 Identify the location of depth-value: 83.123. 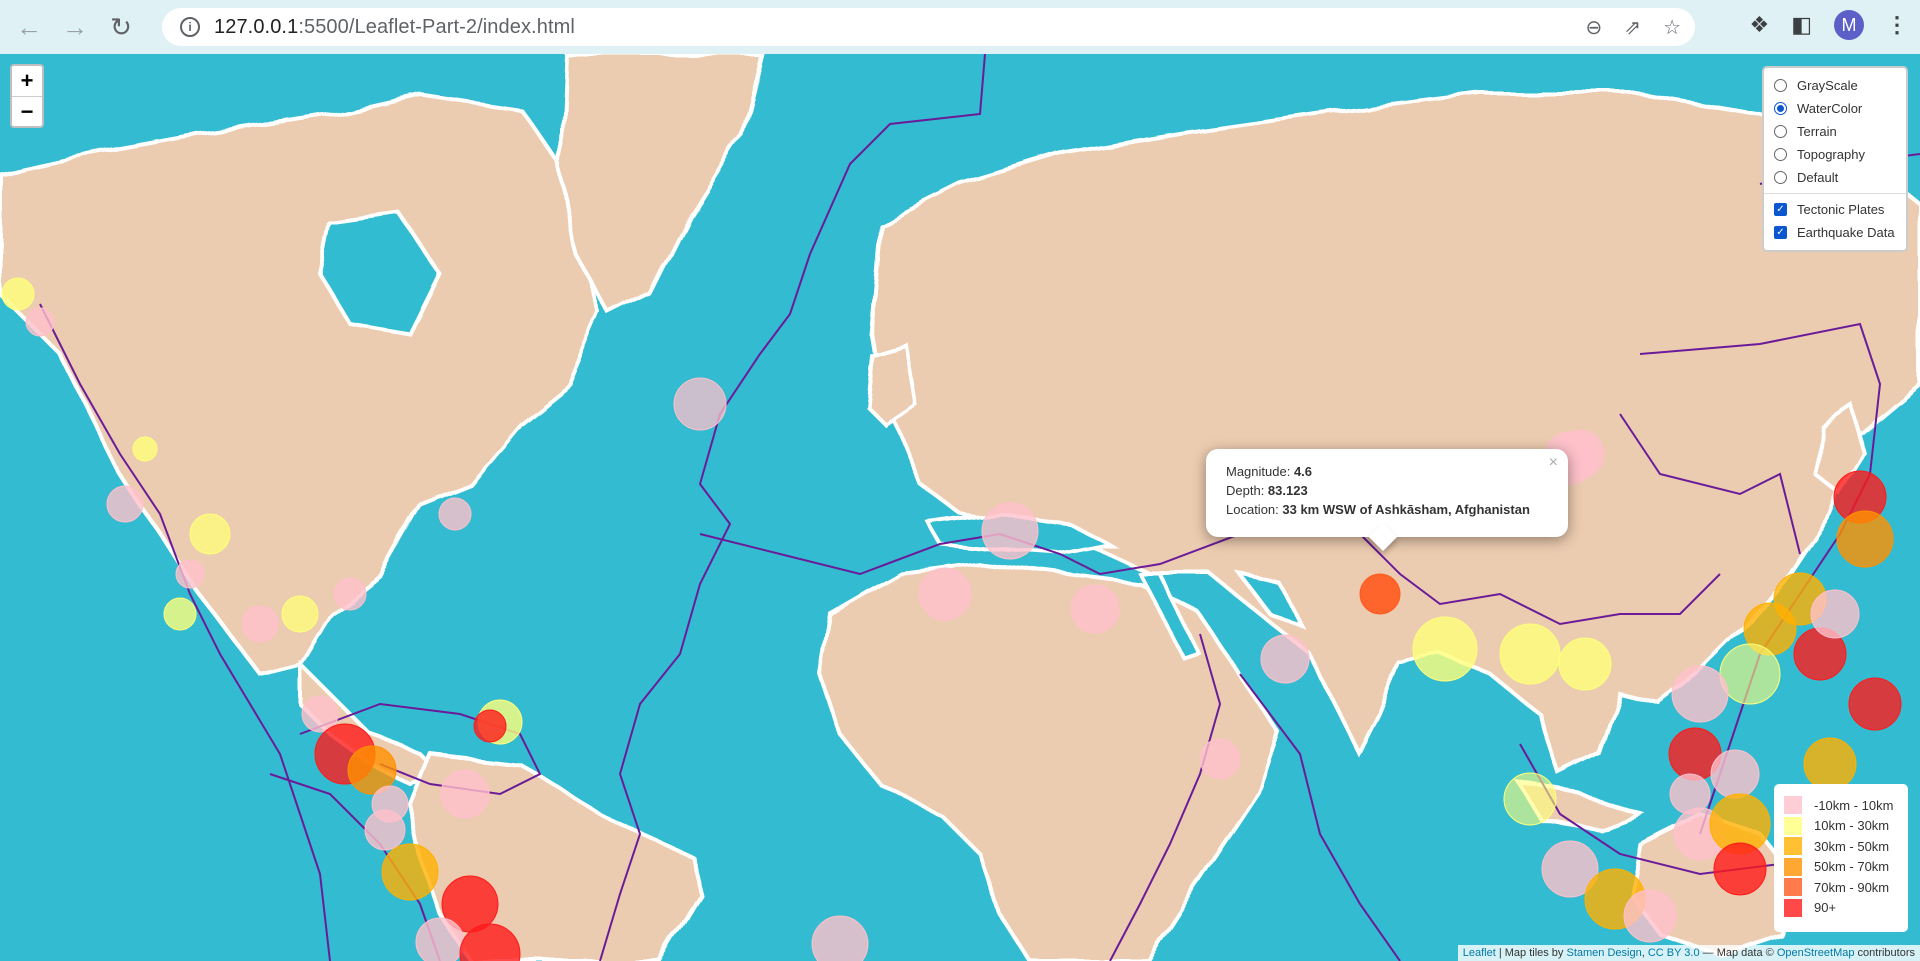
(1287, 490).